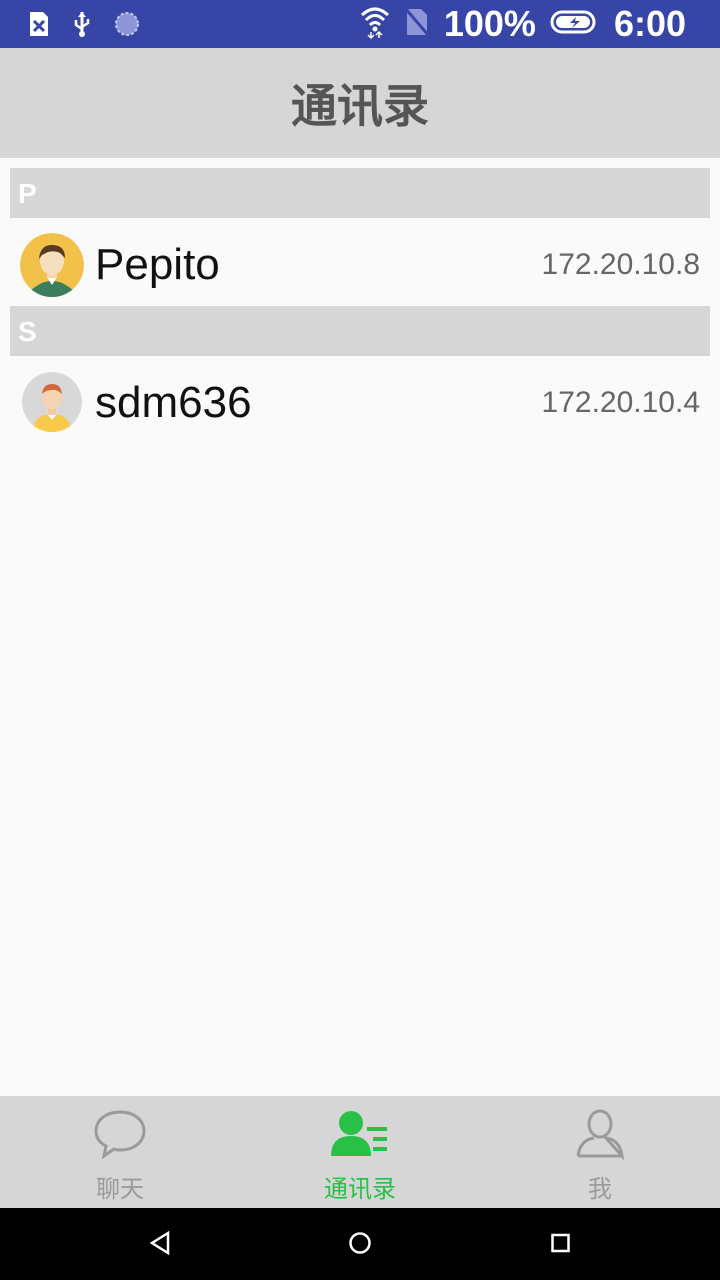 The image size is (720, 1280). Describe the element at coordinates (360, 1189) in the screenshot. I see `tab-label: 通讯录` at that location.